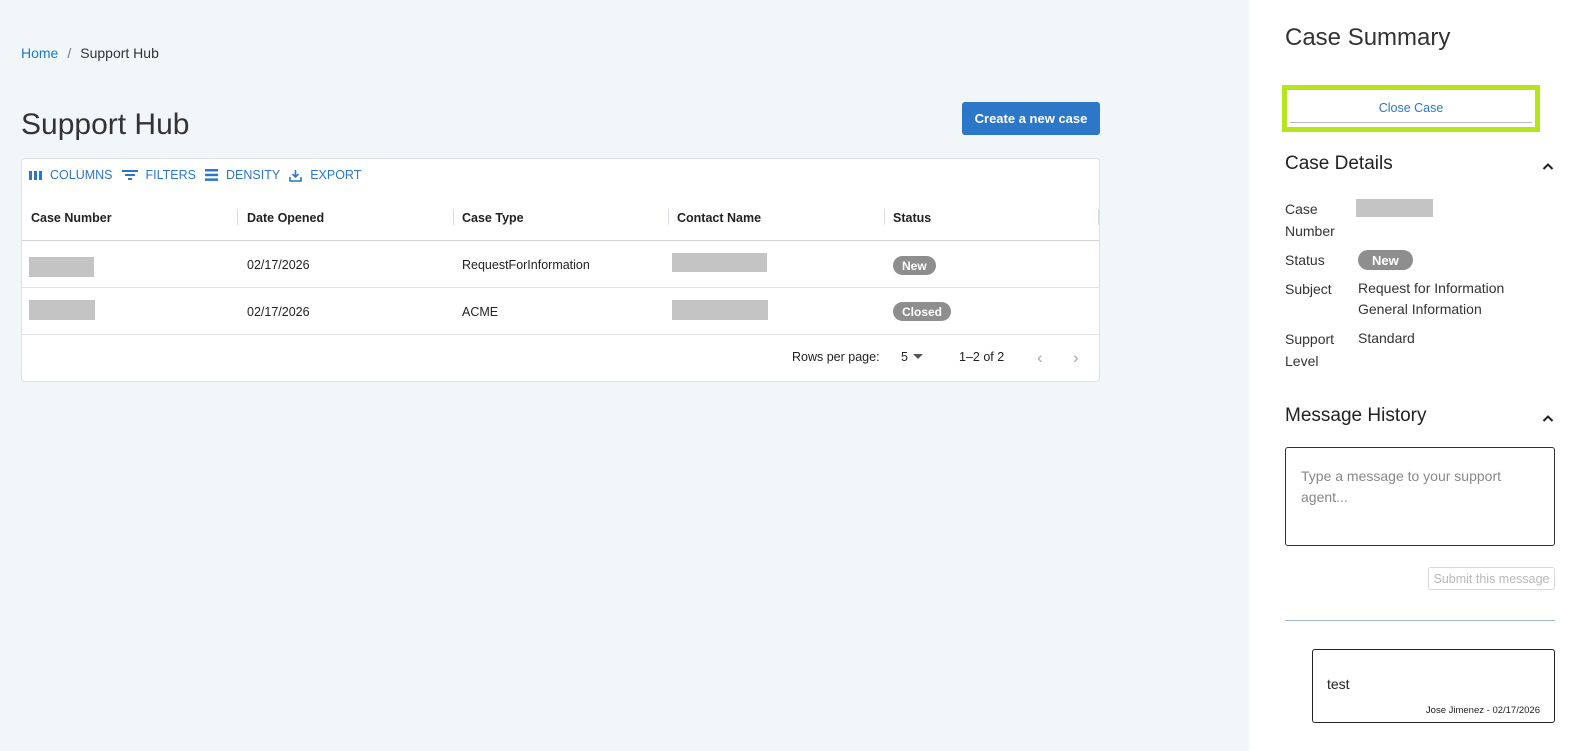  I want to click on header-case-type: Case Type, so click(493, 218).